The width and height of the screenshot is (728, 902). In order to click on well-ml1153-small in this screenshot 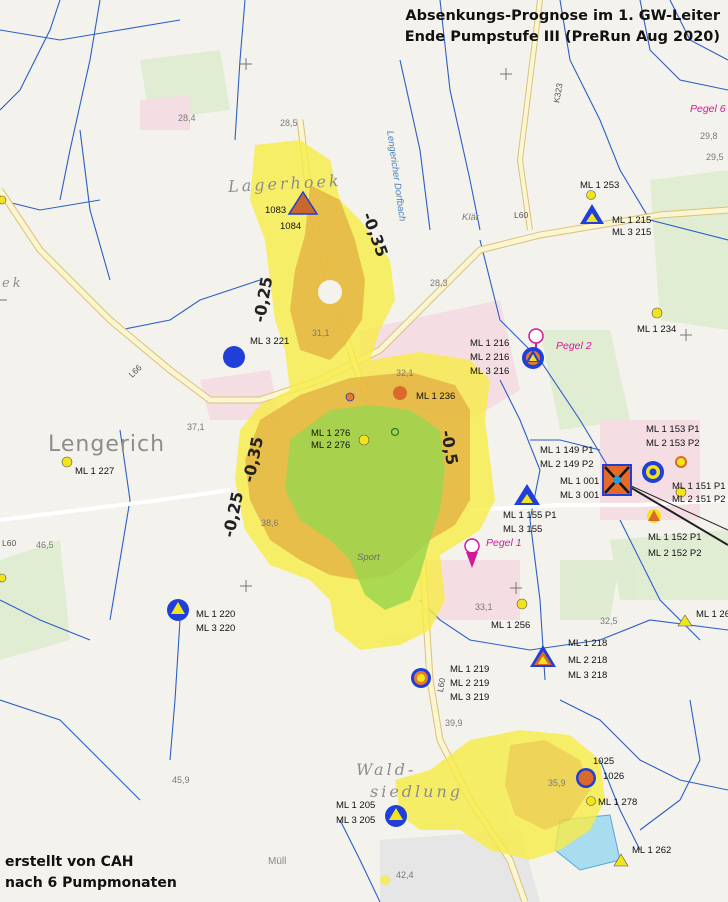, I will do `click(681, 462)`.